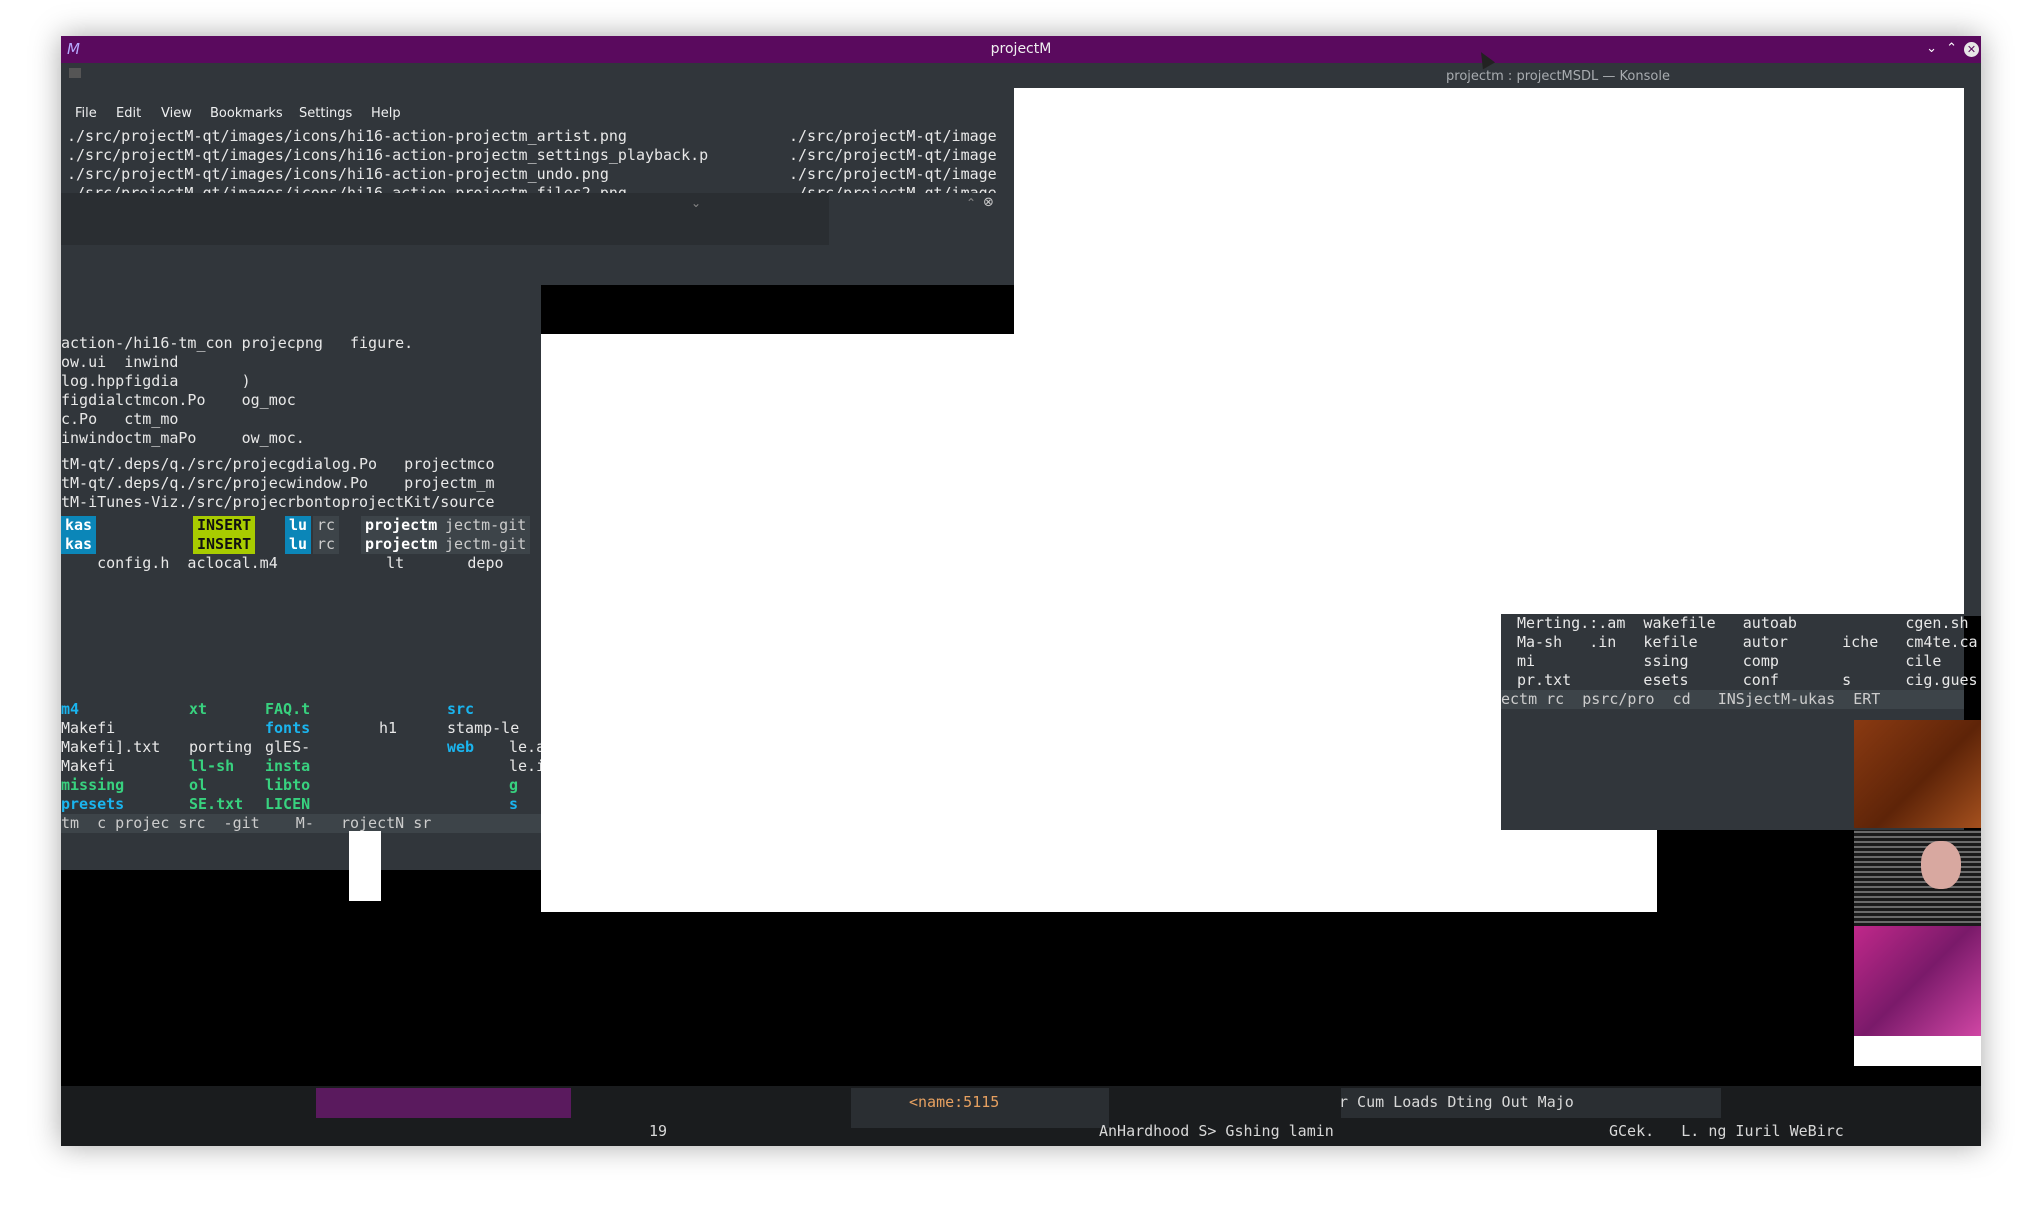 The width and height of the screenshot is (2042, 1209). I want to click on terminal-line: config.h aclocal.m4 lt depo, so click(282, 563).